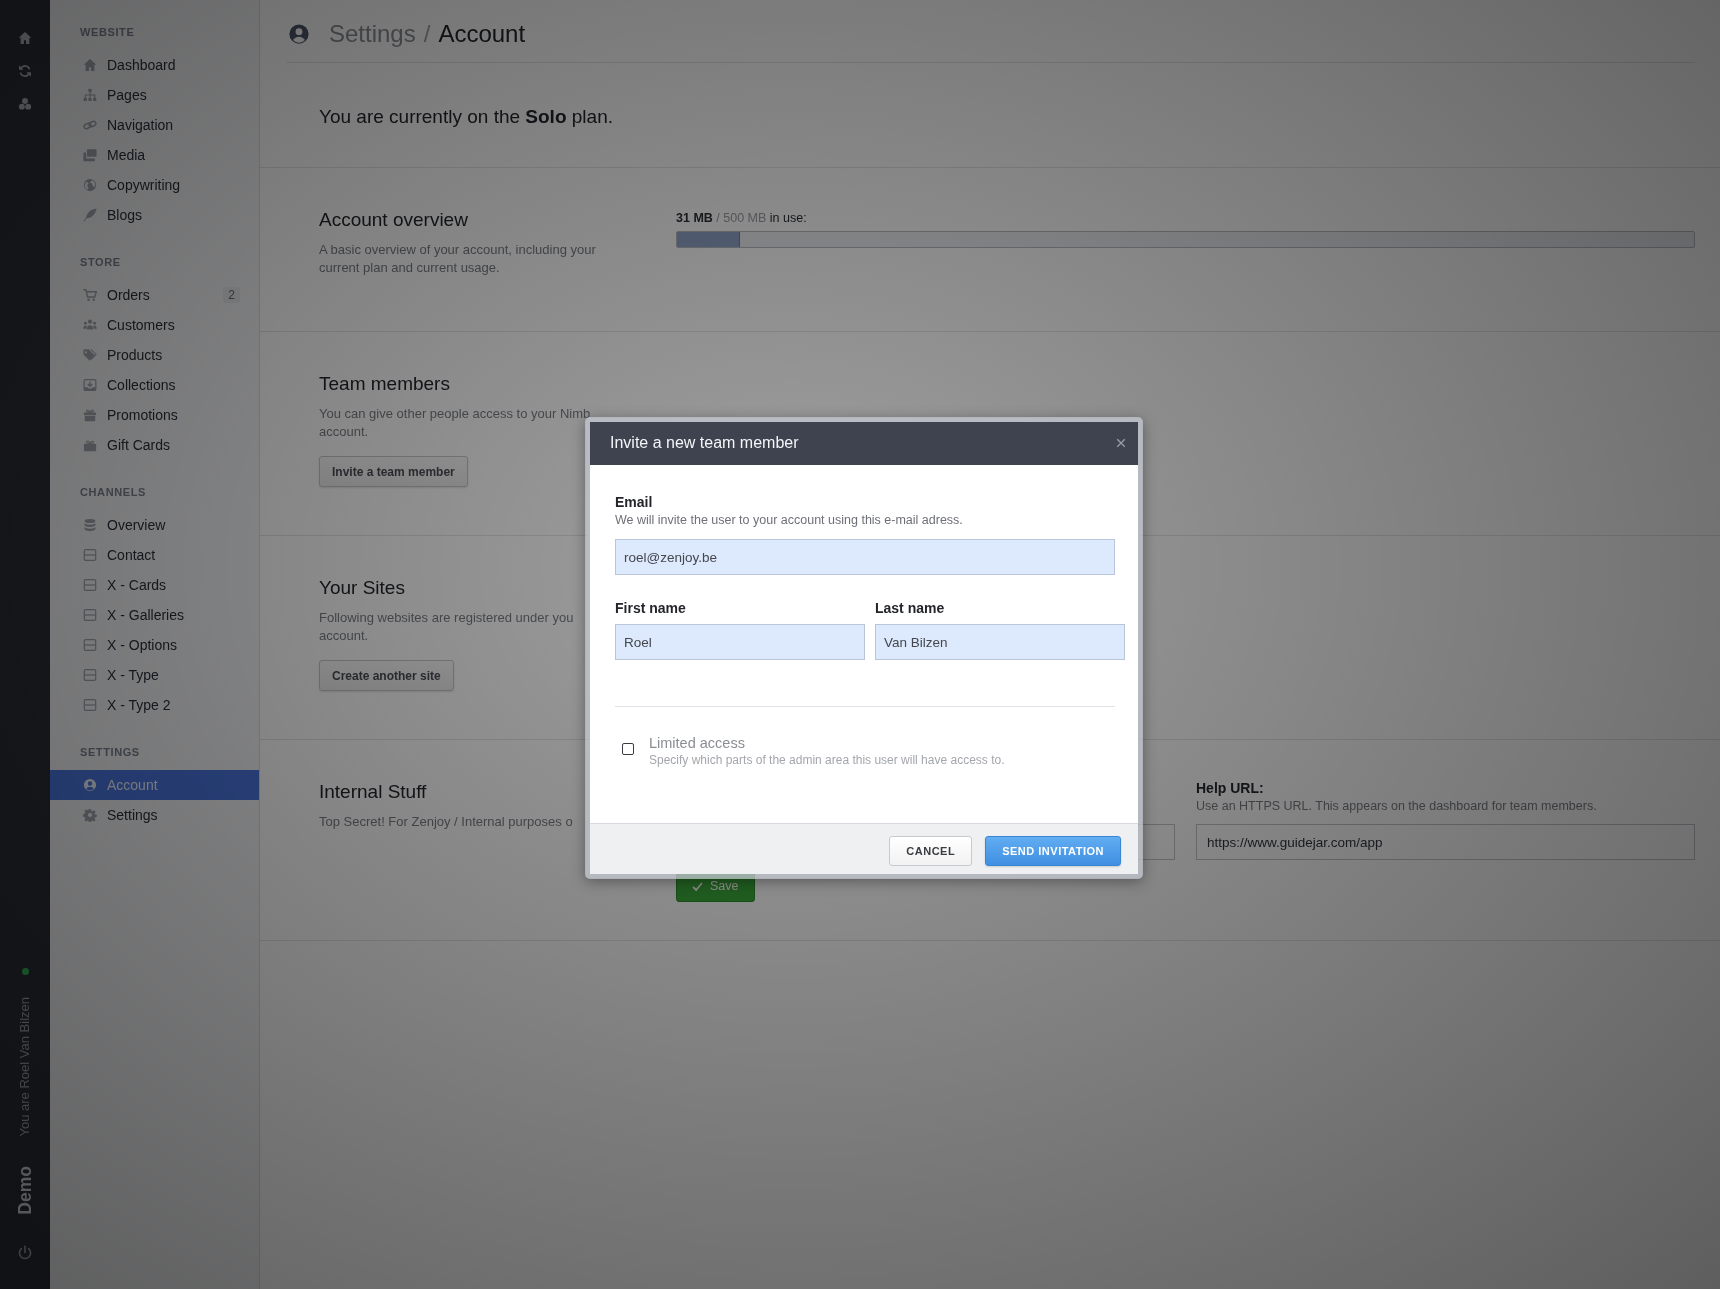 This screenshot has height=1289, width=1720. I want to click on gift-icon, so click(90, 415).